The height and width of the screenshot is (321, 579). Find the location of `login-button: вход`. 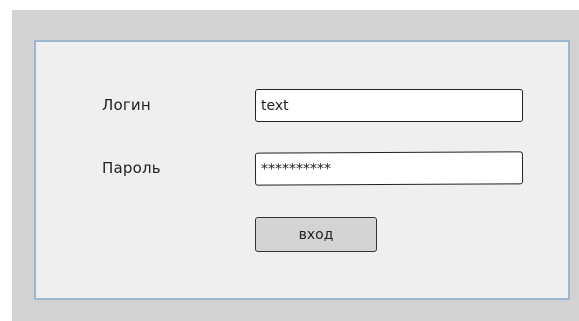

login-button: вход is located at coordinates (316, 234).